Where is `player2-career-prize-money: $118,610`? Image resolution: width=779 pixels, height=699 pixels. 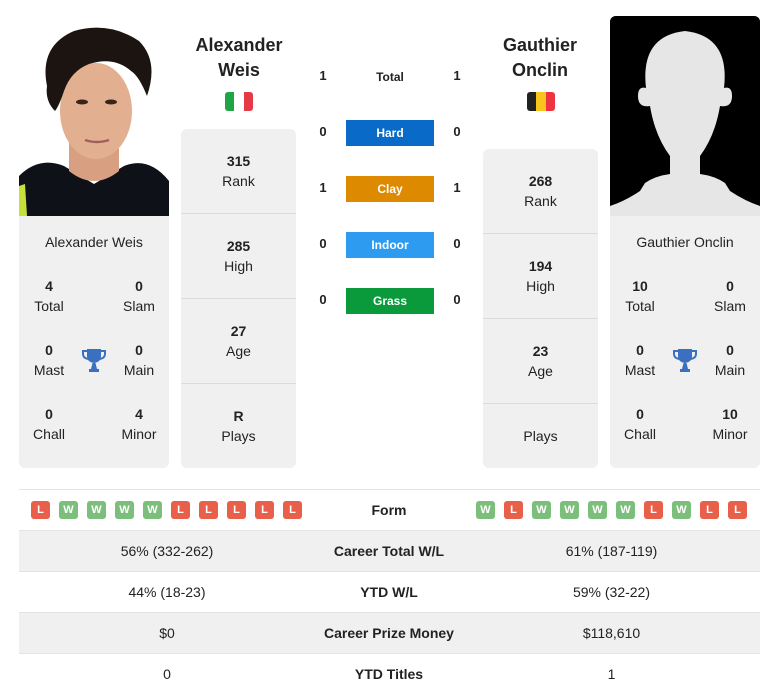
player2-career-prize-money: $118,610 is located at coordinates (611, 633).